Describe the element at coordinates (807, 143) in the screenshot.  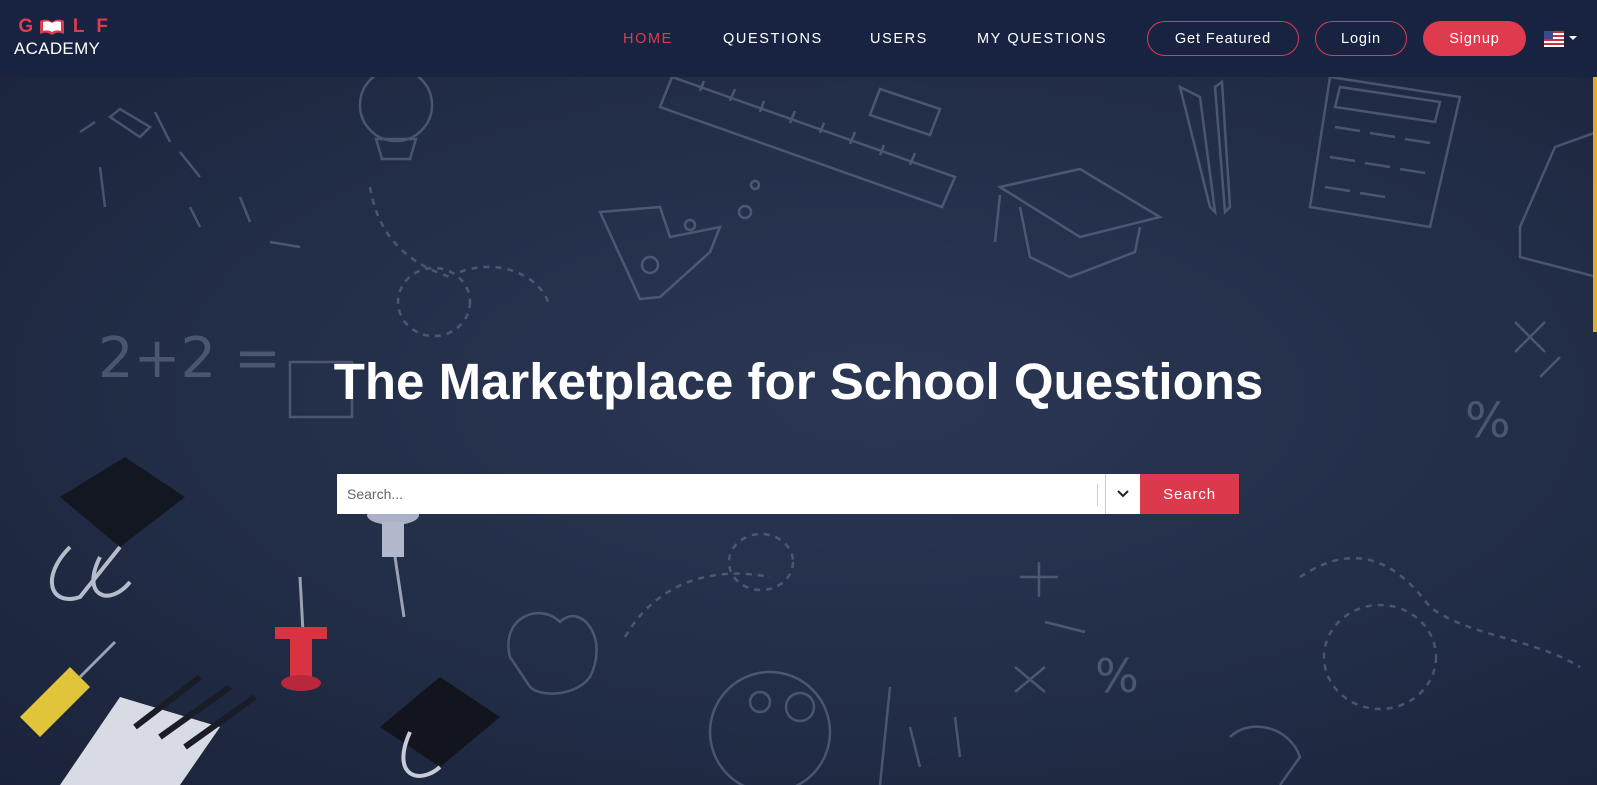
I see `ruler-doodle` at that location.